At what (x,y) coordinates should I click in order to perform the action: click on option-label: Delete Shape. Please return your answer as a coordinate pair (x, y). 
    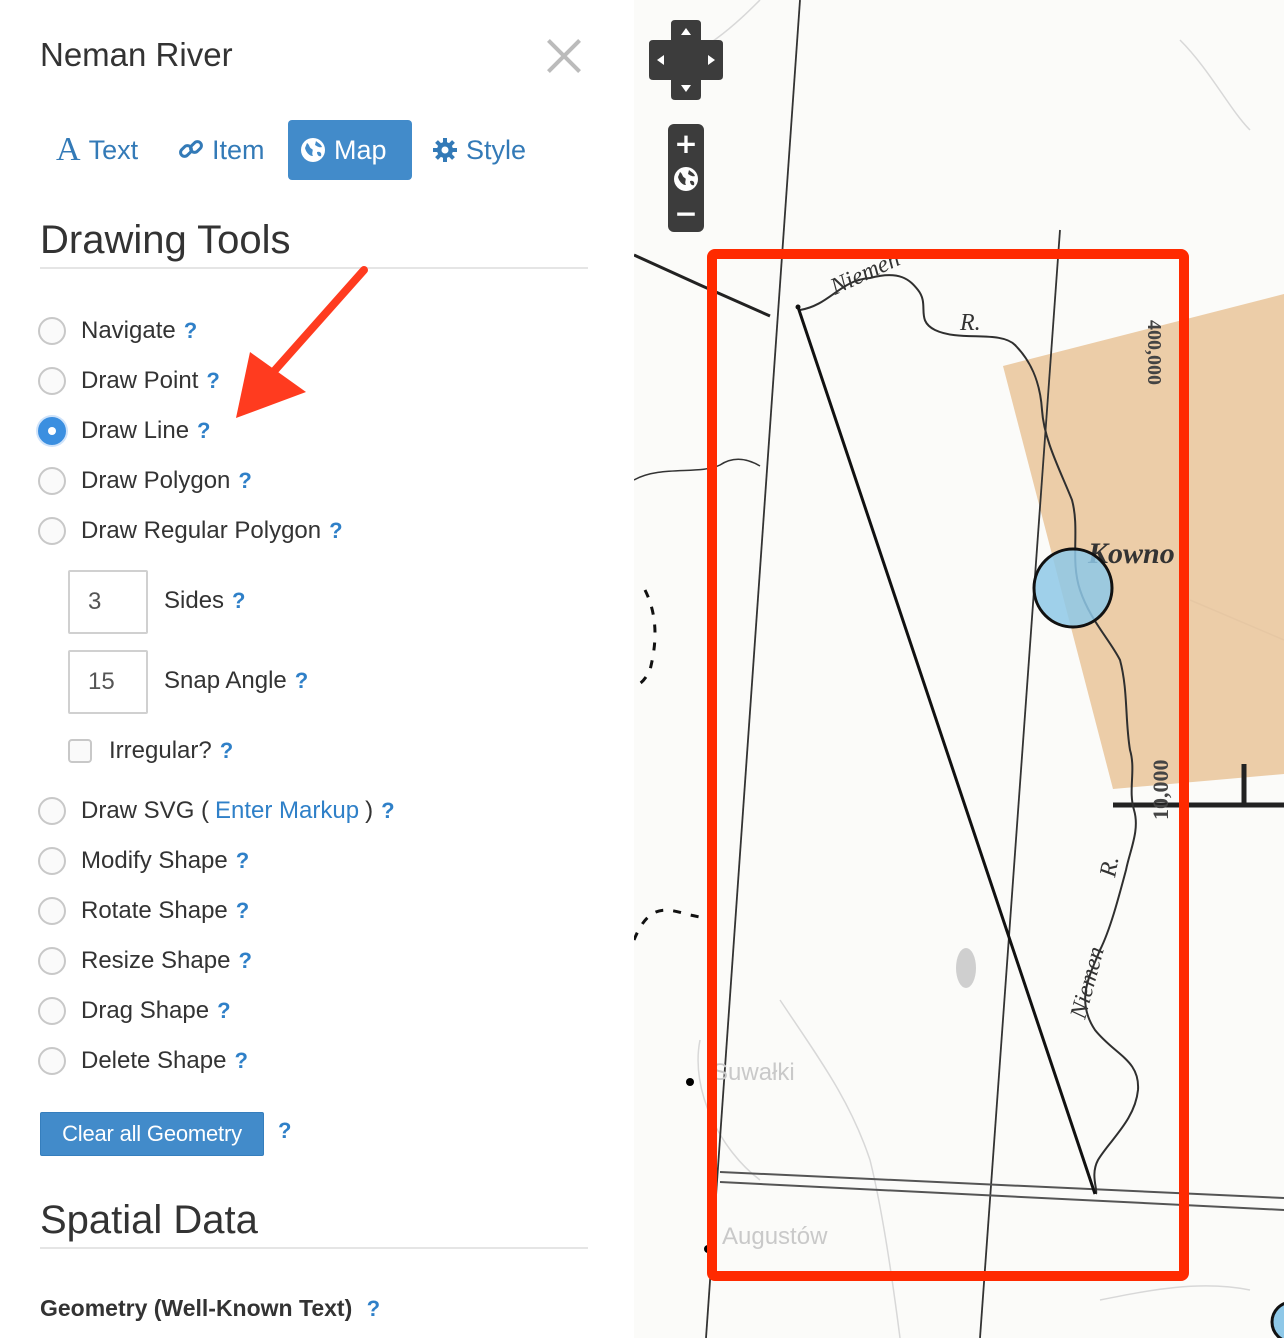
    Looking at the image, I should click on (154, 1060).